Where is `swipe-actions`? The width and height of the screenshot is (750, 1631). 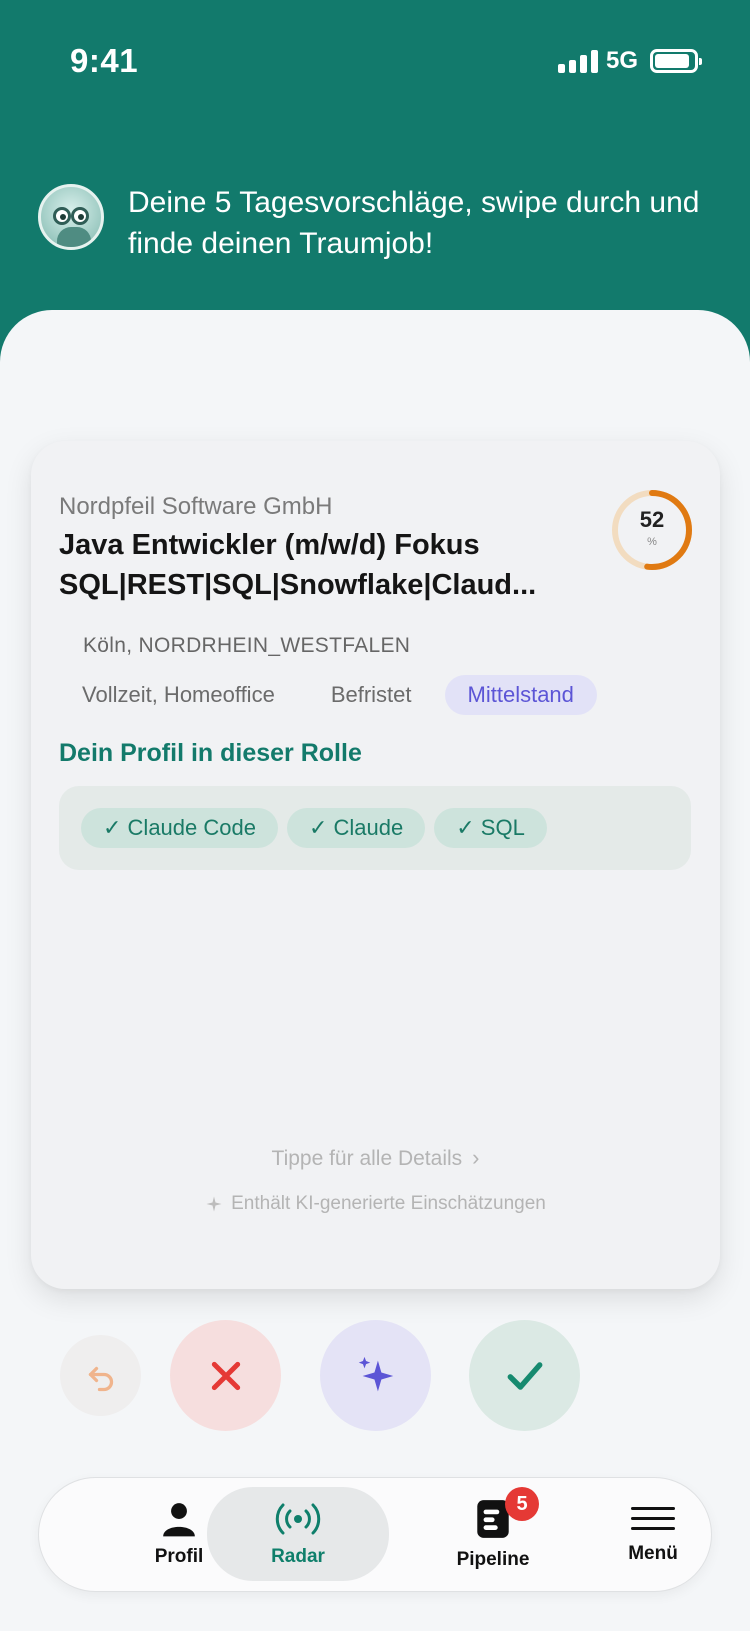 swipe-actions is located at coordinates (375, 1375).